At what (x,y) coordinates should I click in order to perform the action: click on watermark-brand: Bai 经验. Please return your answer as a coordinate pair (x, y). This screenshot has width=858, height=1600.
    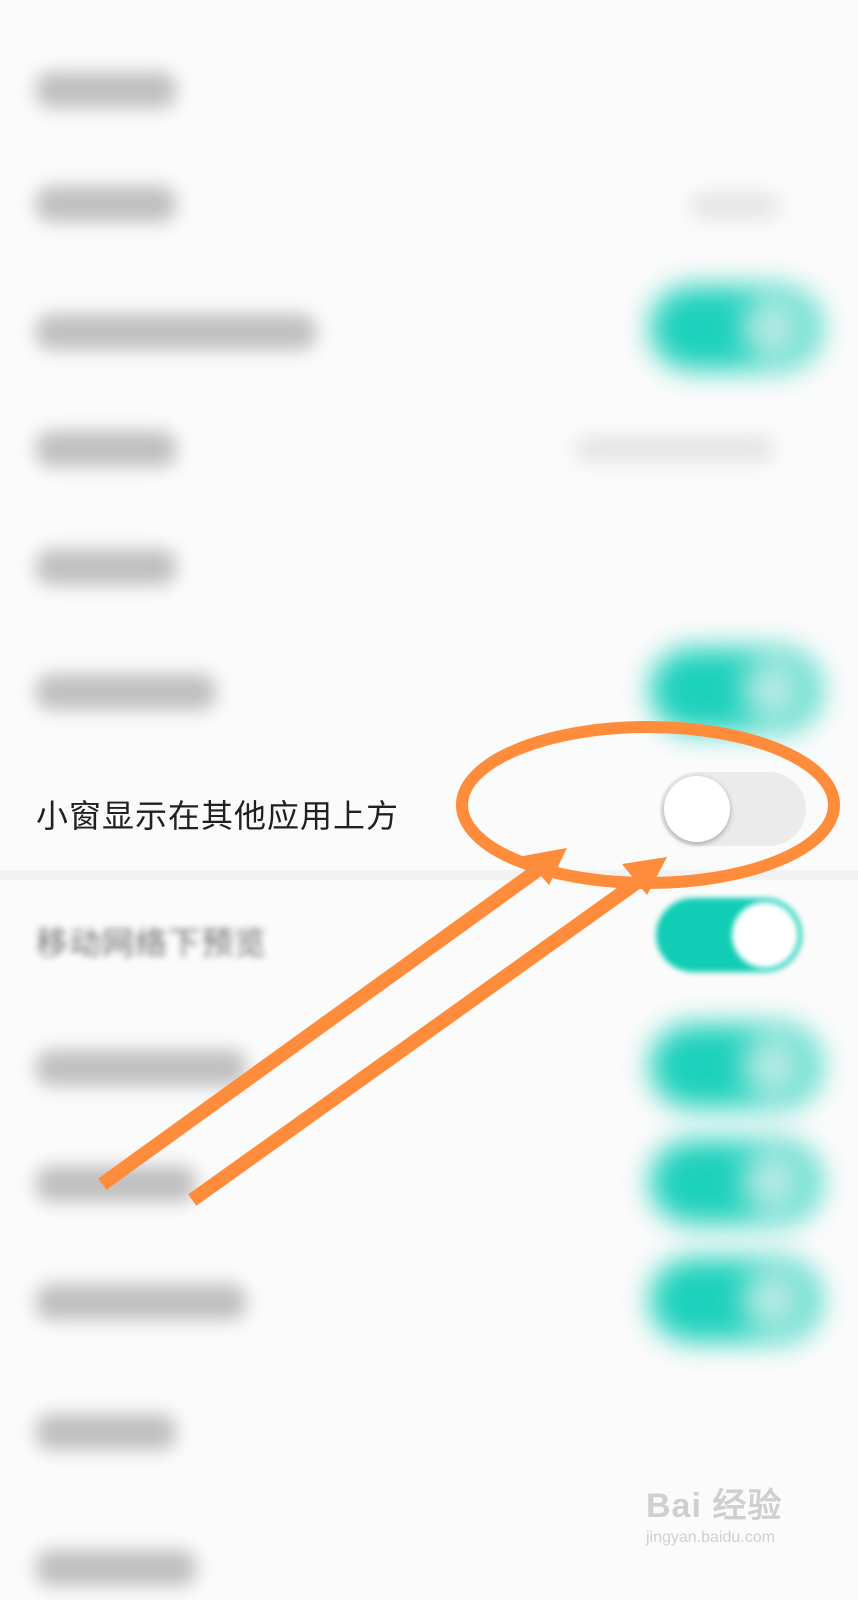
    Looking at the image, I should click on (714, 1506).